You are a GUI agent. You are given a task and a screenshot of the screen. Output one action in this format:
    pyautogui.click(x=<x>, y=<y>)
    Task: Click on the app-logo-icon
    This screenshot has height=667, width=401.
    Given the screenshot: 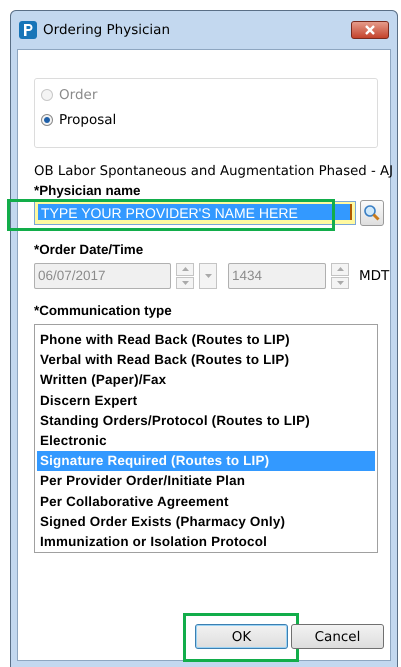 What is the action you would take?
    pyautogui.click(x=28, y=30)
    